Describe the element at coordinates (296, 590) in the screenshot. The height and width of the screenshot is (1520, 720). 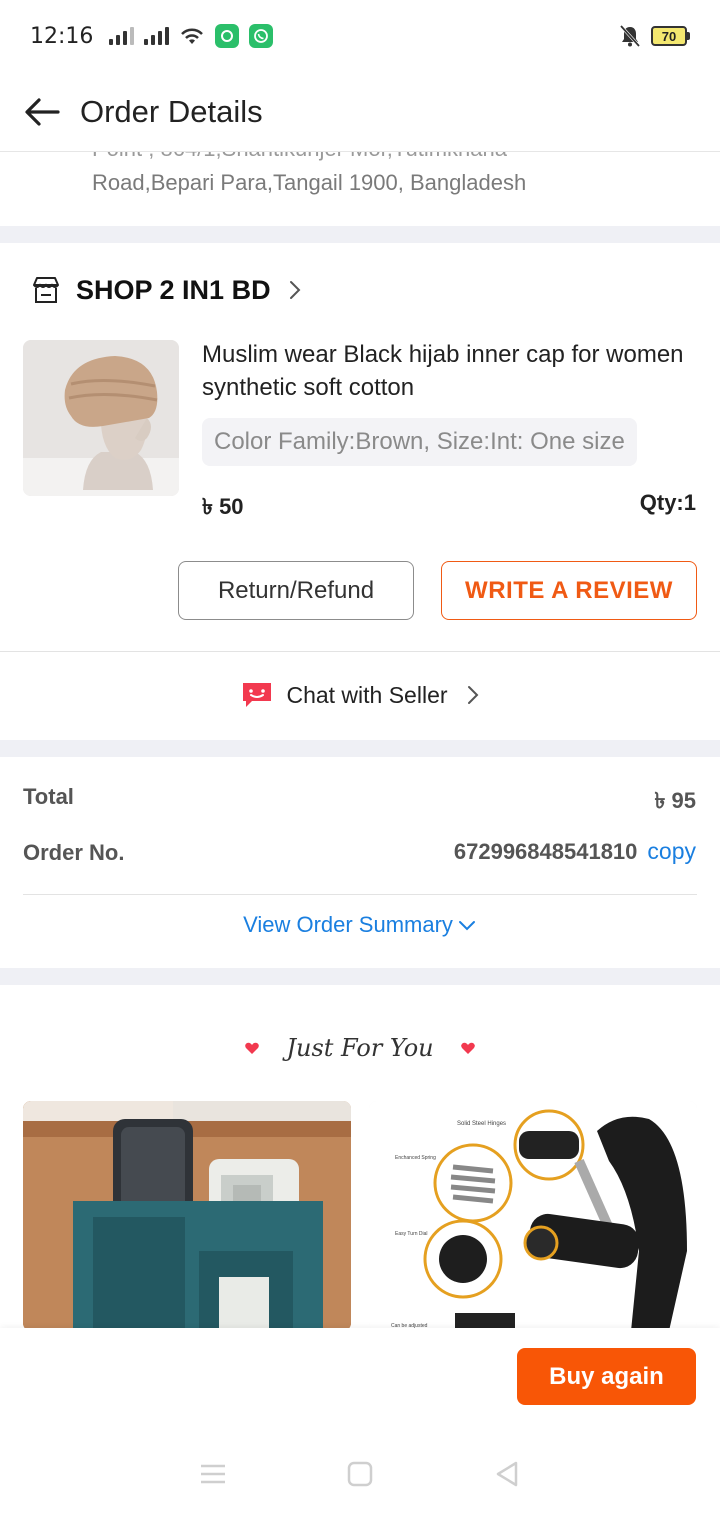
I see `return-refund-button: Return/Refund` at that location.